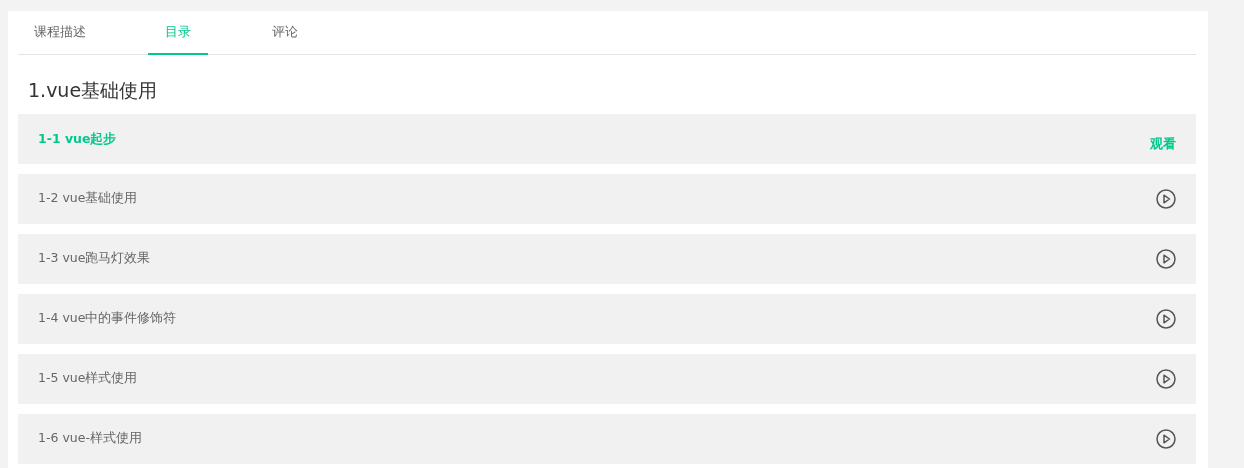 This screenshot has width=1244, height=468. Describe the element at coordinates (607, 378) in the screenshot. I see `lesson-row: 1-5 vue样式使用` at that location.